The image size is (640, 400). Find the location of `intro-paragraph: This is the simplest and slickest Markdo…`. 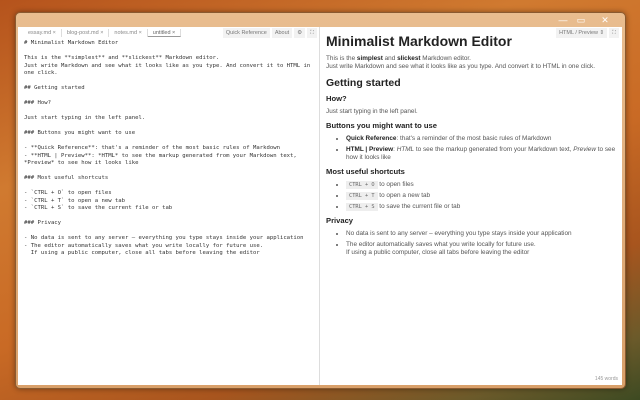

intro-paragraph: This is the simplest and slickest Markdo… is located at coordinates (460, 62).